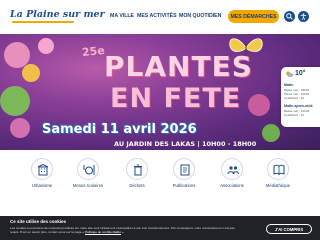 The width and height of the screenshot is (320, 240). I want to click on quick-link-associations: Associations, so click(232, 173).